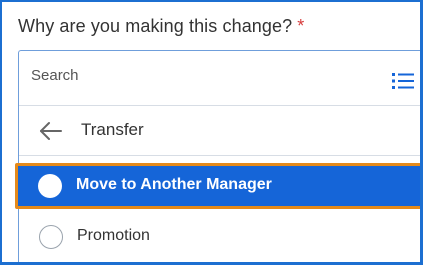 Image resolution: width=423 pixels, height=265 pixels. Describe the element at coordinates (403, 81) in the screenshot. I see `list-icon` at that location.